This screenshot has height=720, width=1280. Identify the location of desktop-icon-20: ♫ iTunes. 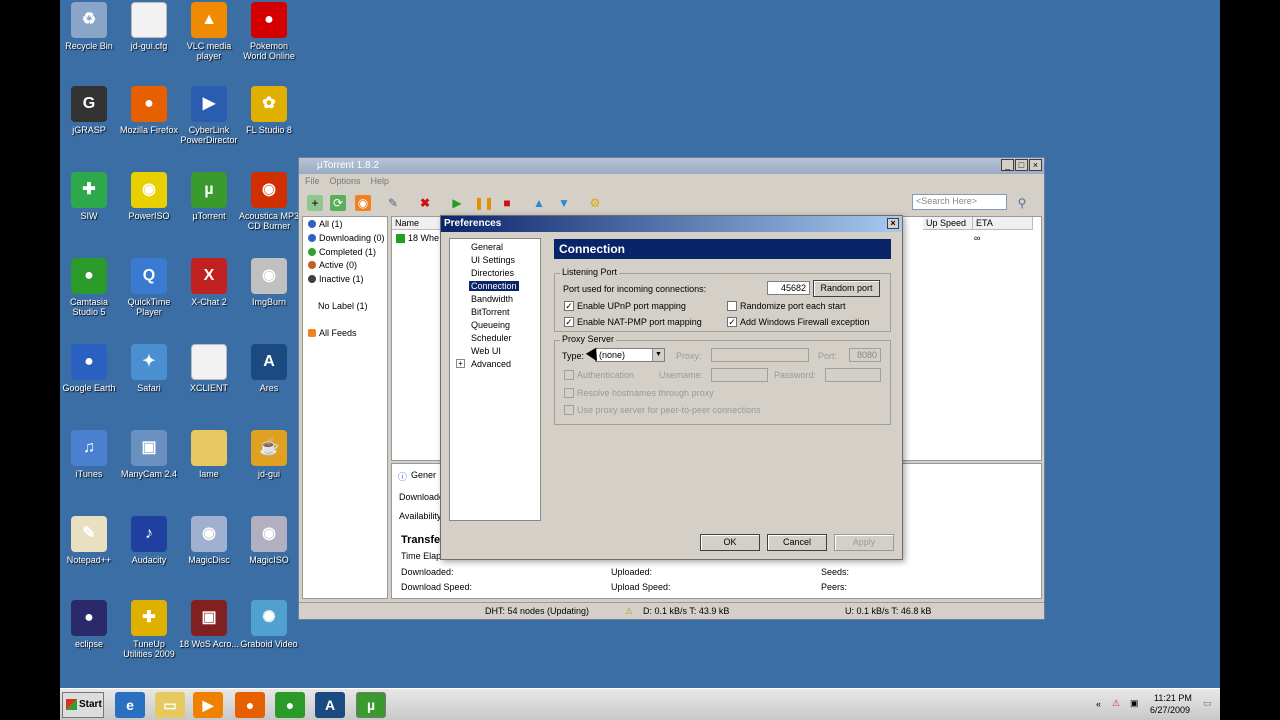
(89, 454).